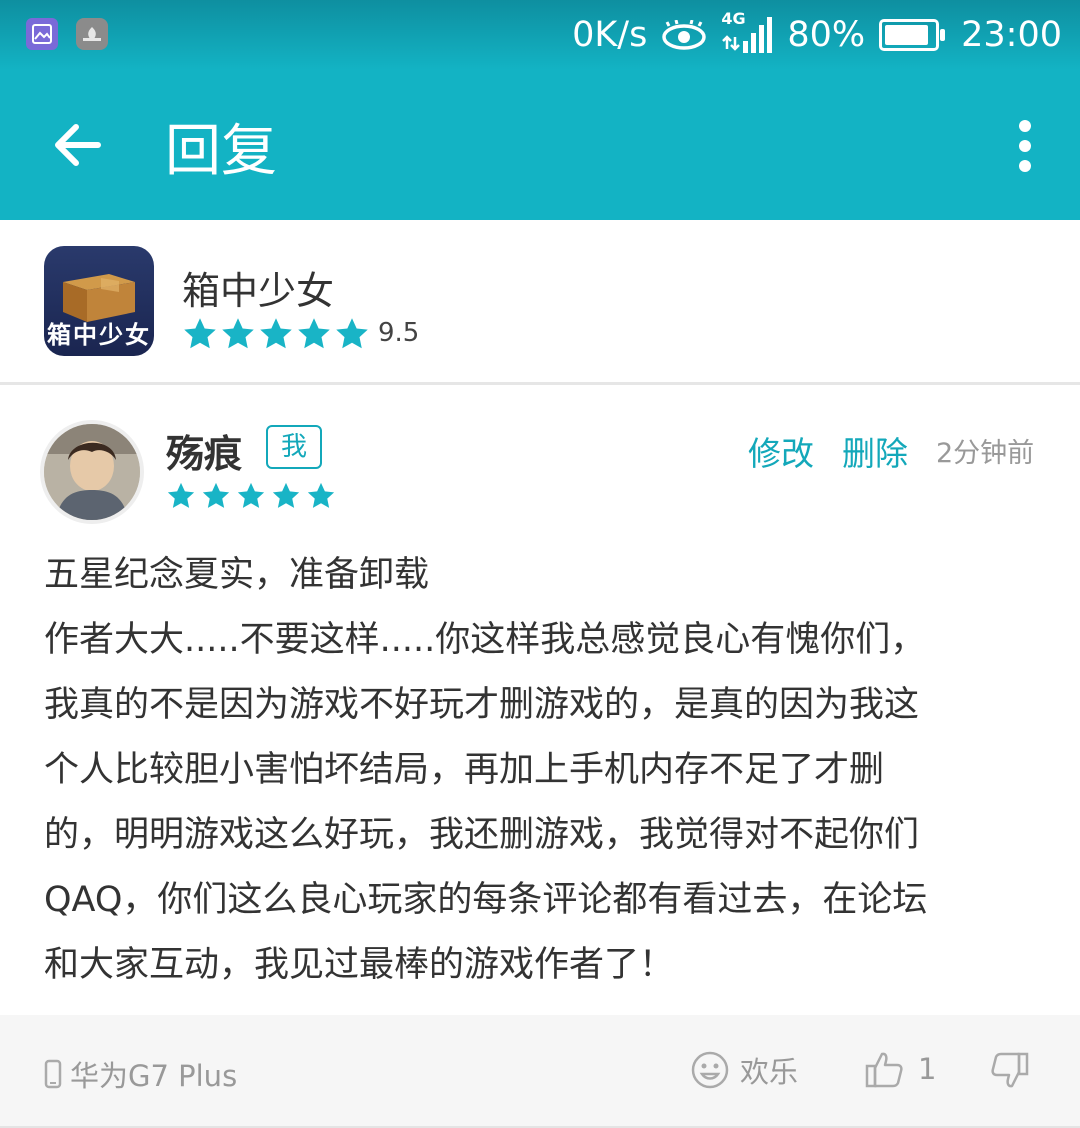 The height and width of the screenshot is (1128, 1080). I want to click on page-title: 回复, so click(221, 151).